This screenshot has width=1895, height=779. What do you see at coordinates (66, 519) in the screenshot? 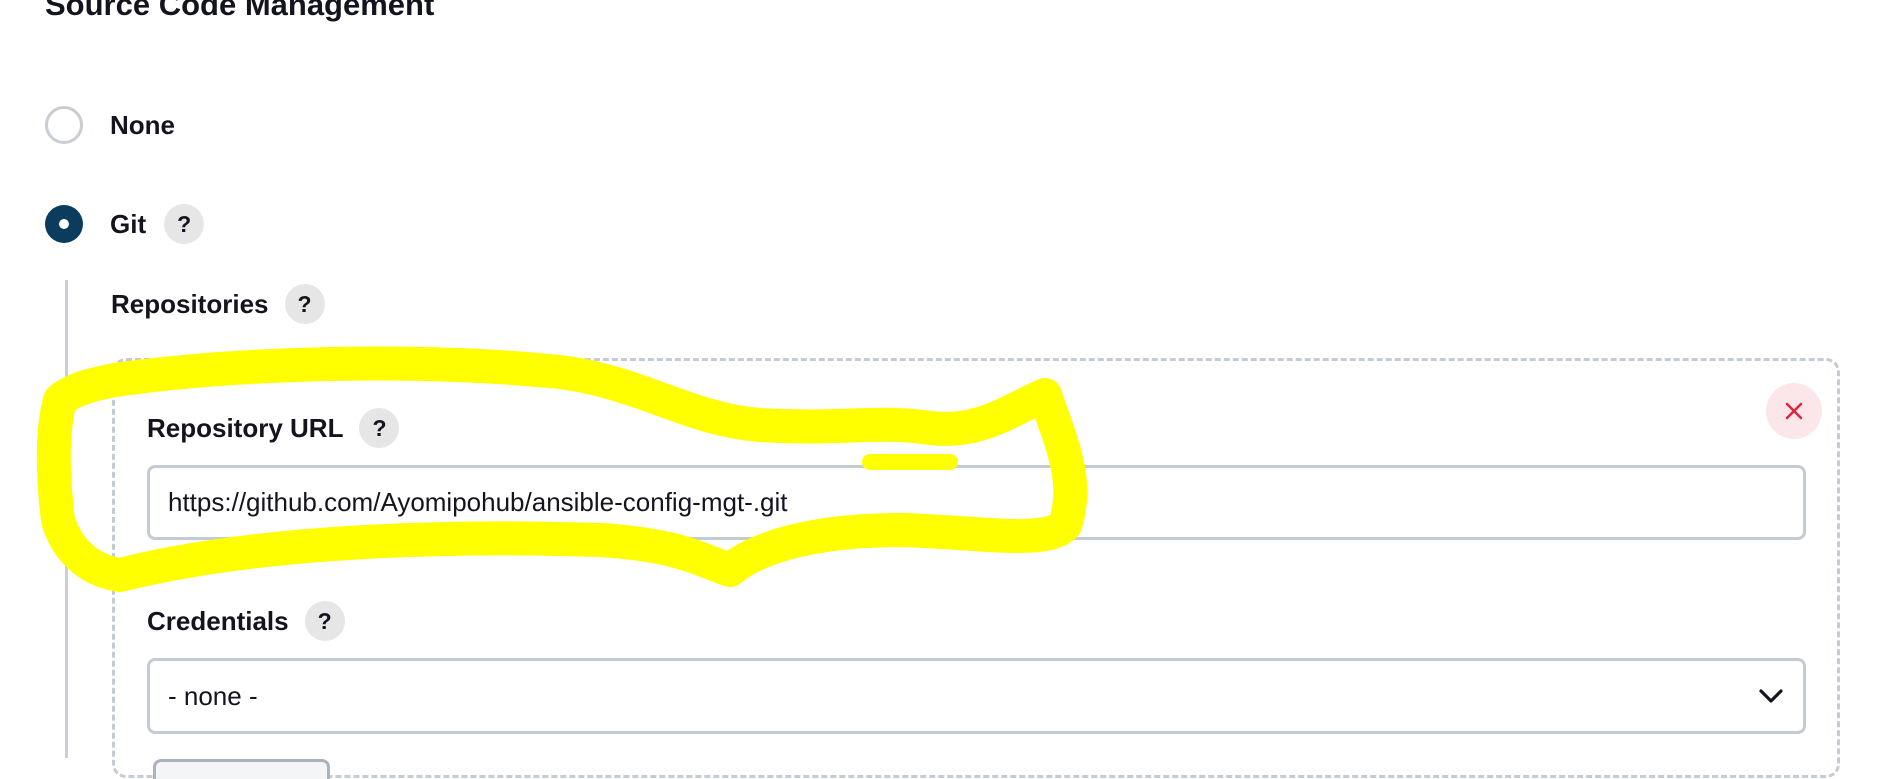
I see `git-nested-indicator` at bounding box center [66, 519].